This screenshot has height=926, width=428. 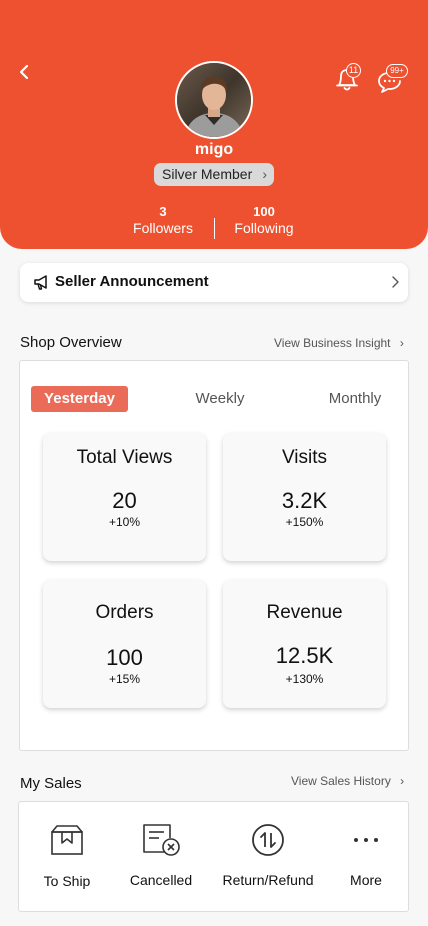 I want to click on metric-value: 20, so click(x=124, y=500).